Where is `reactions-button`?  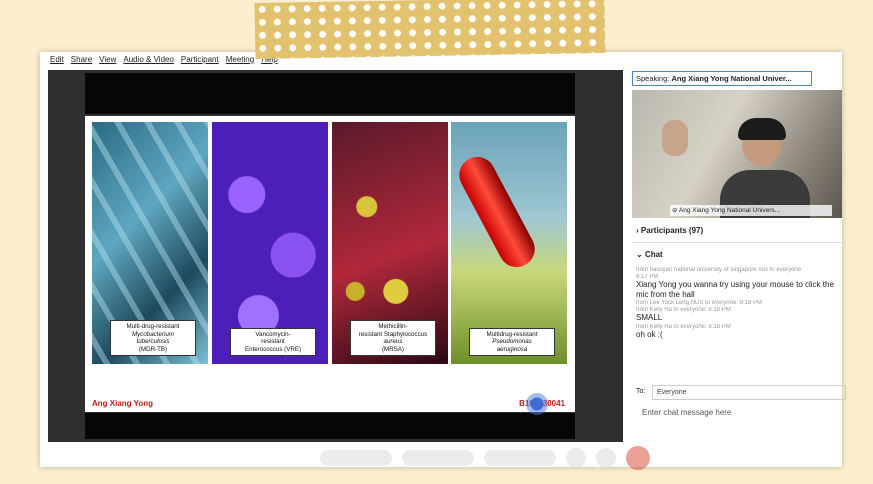
reactions-button is located at coordinates (606, 458).